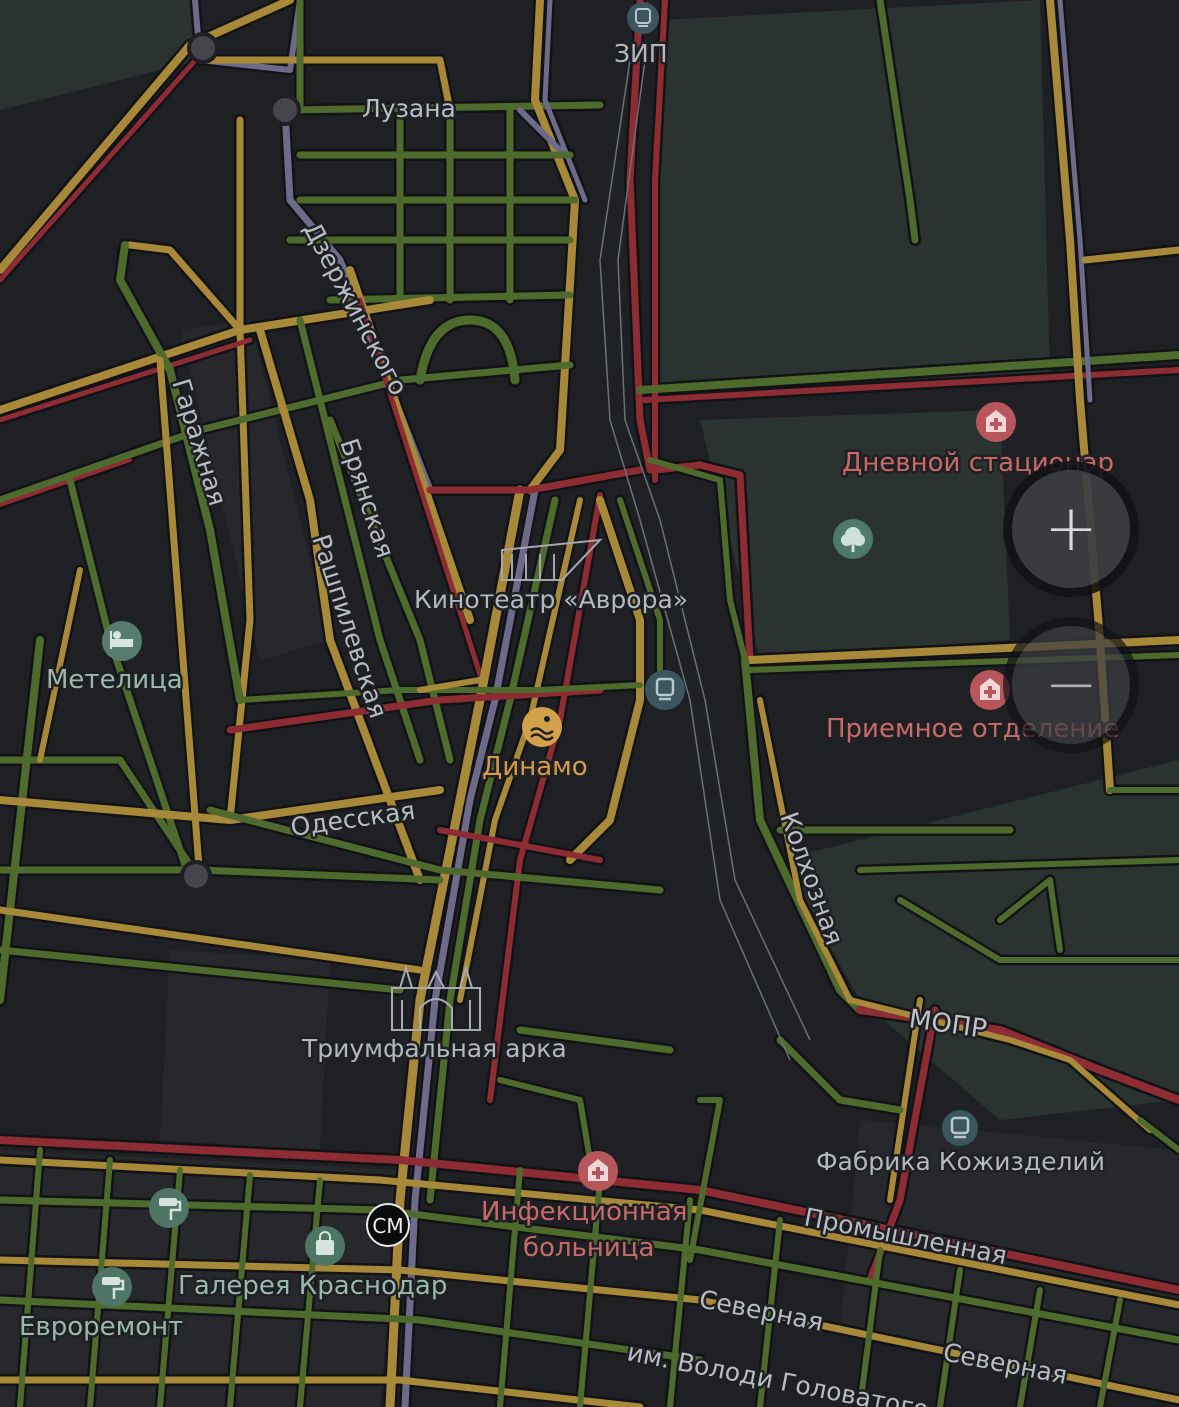 The width and height of the screenshot is (1179, 1407). I want to click on poi-tram-stop, so click(665, 690).